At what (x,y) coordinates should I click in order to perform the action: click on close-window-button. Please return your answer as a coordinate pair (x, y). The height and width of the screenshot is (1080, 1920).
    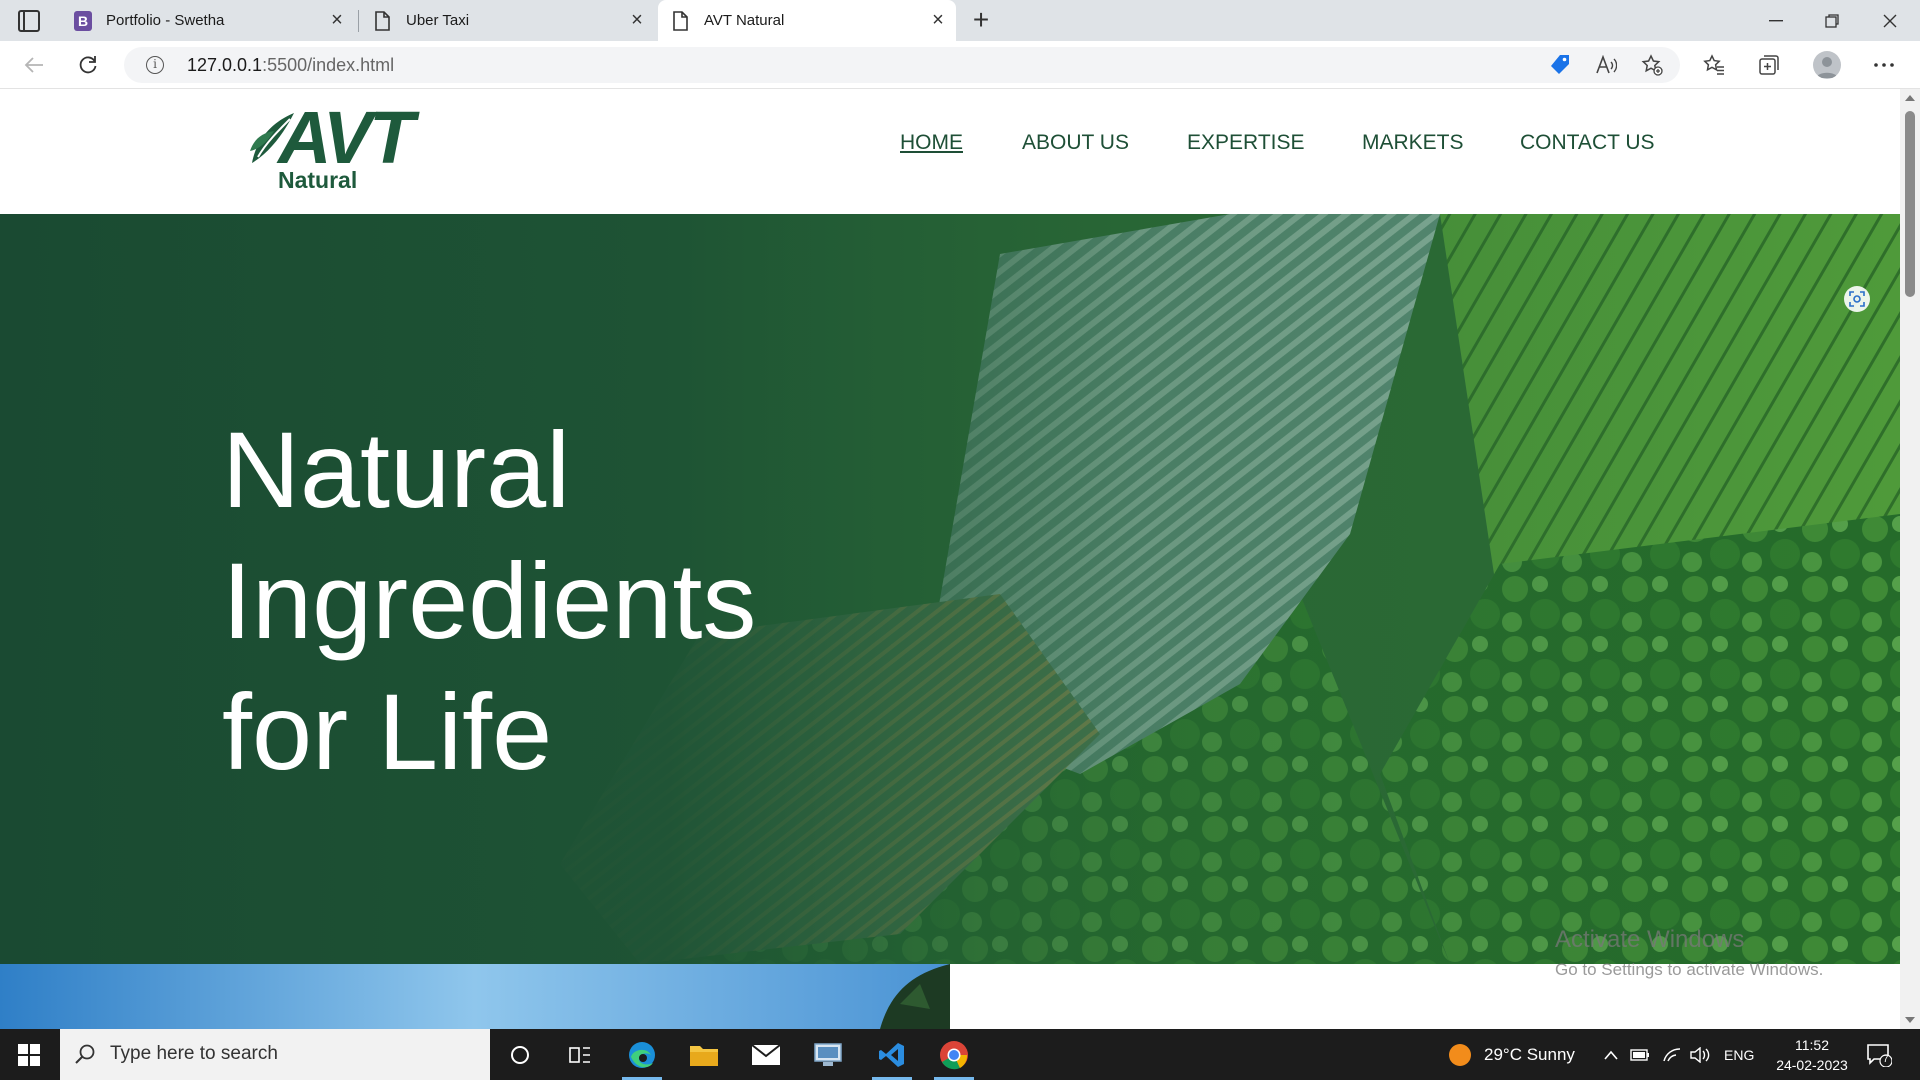
    Looking at the image, I should click on (1890, 20).